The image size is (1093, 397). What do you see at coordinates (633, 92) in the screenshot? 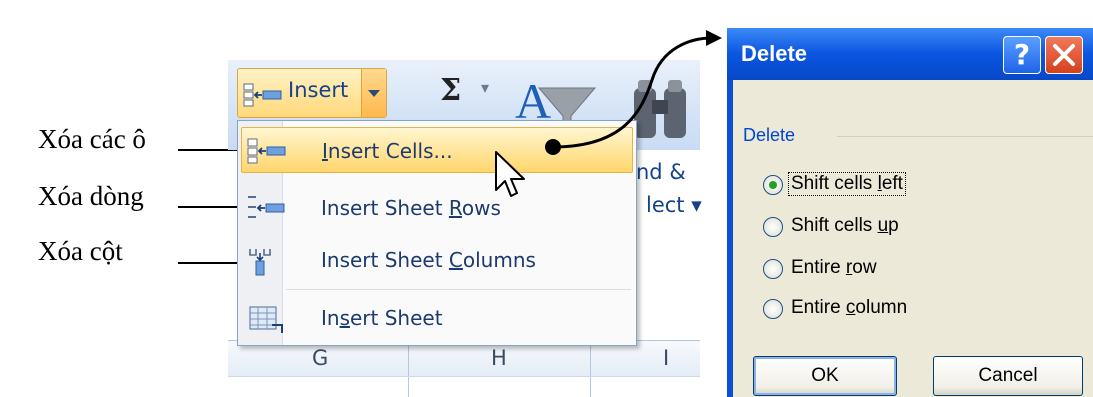
I see `connector-arrow-icon` at bounding box center [633, 92].